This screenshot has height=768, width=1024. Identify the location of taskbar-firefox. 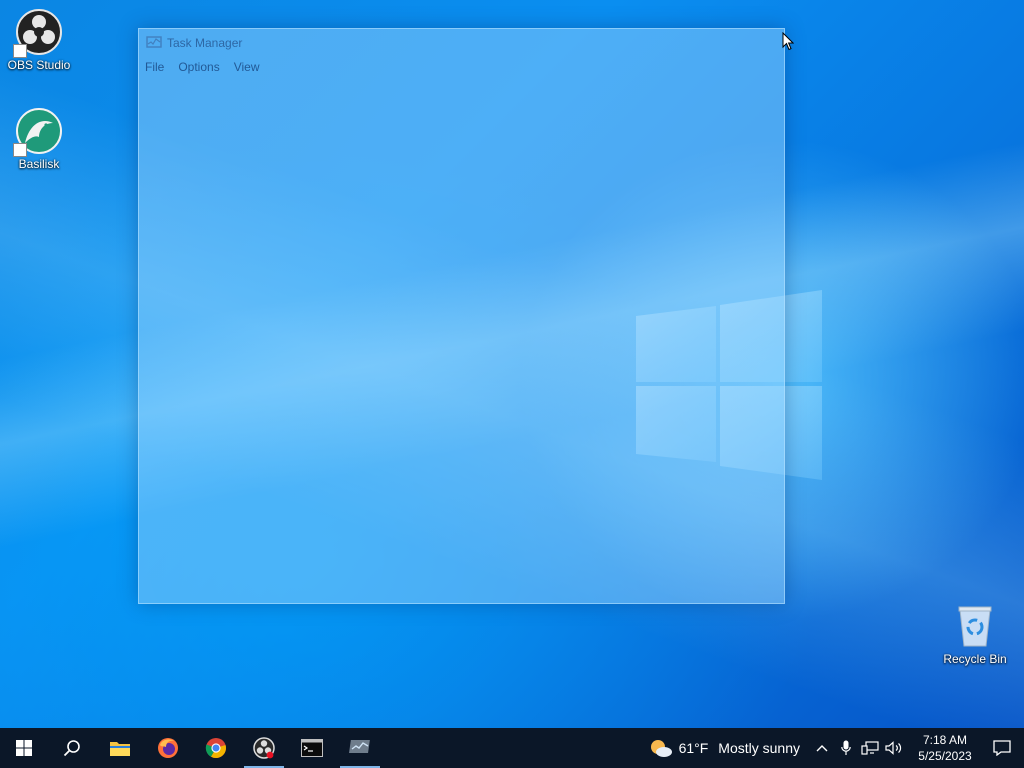
(168, 748).